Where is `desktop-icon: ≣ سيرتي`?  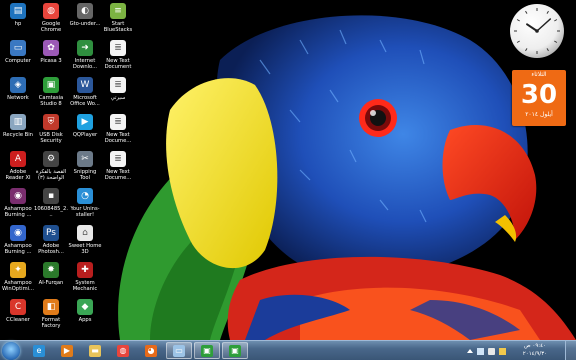 desktop-icon: ≣ سيرتي is located at coordinates (118, 89).